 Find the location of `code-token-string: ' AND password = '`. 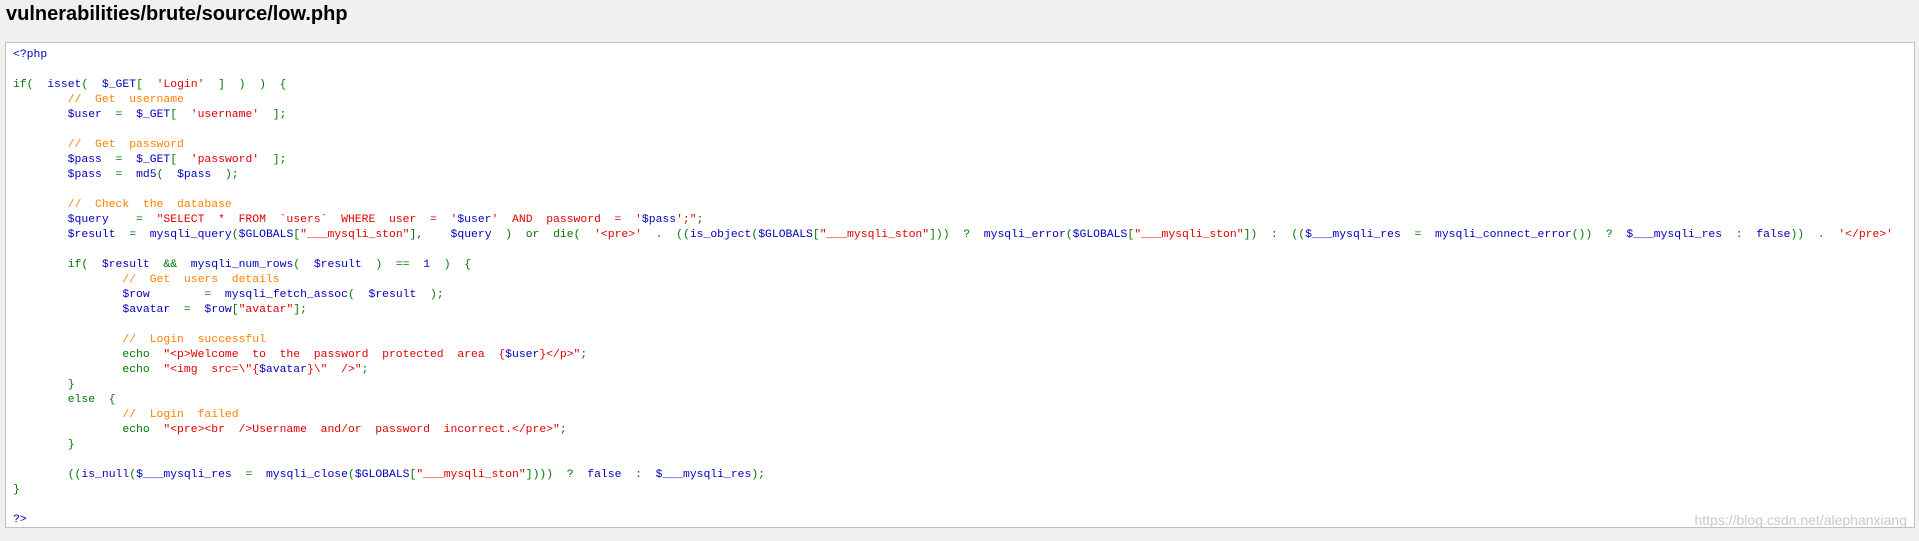

code-token-string: ' AND password = ' is located at coordinates (566, 220).